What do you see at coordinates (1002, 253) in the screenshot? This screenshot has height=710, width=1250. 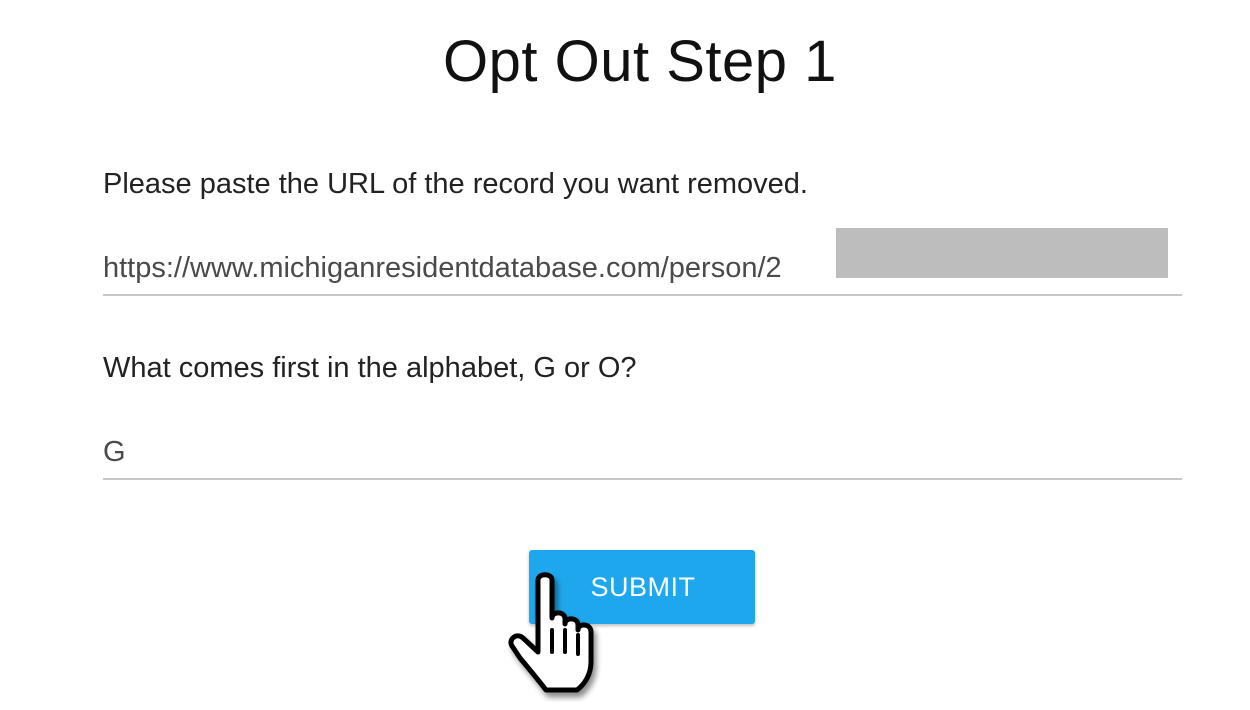 I see `redaction-block` at bounding box center [1002, 253].